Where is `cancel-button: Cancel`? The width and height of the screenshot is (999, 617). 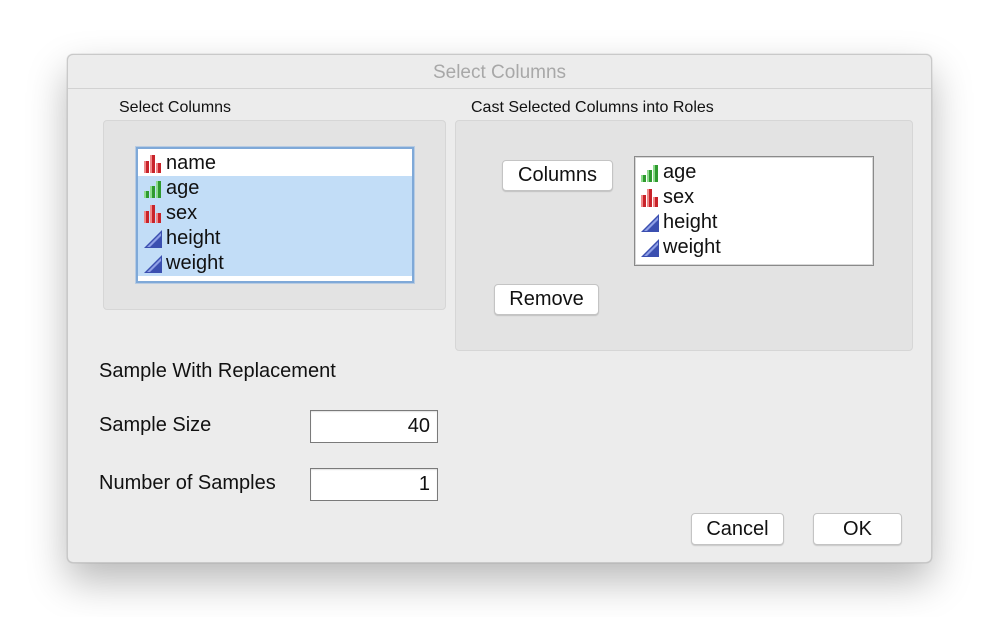
cancel-button: Cancel is located at coordinates (737, 529).